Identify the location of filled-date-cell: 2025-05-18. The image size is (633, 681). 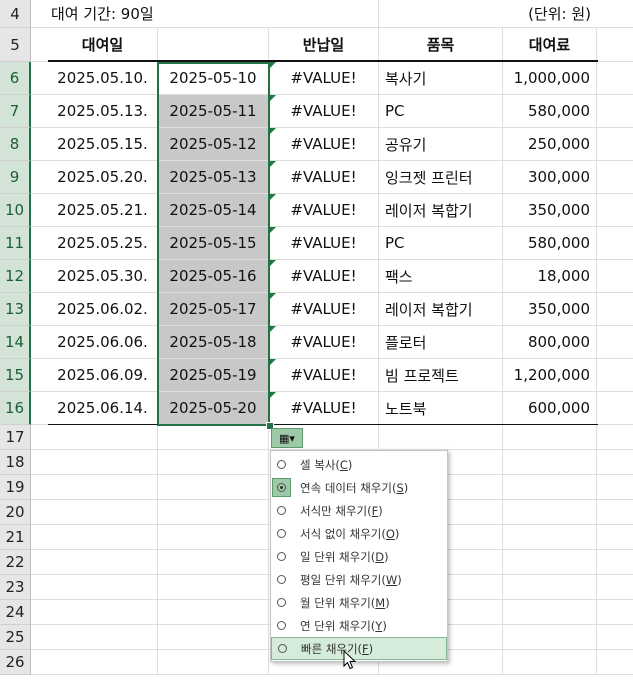
(213, 342).